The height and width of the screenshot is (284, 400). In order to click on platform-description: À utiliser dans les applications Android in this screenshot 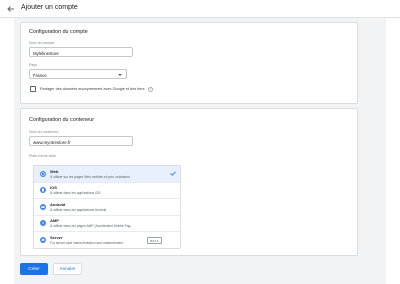, I will do `click(78, 209)`.